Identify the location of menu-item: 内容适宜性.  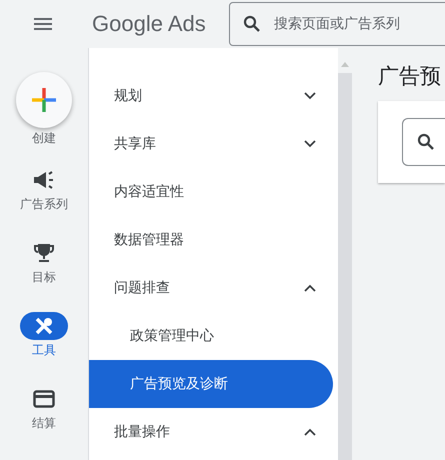
(213, 192).